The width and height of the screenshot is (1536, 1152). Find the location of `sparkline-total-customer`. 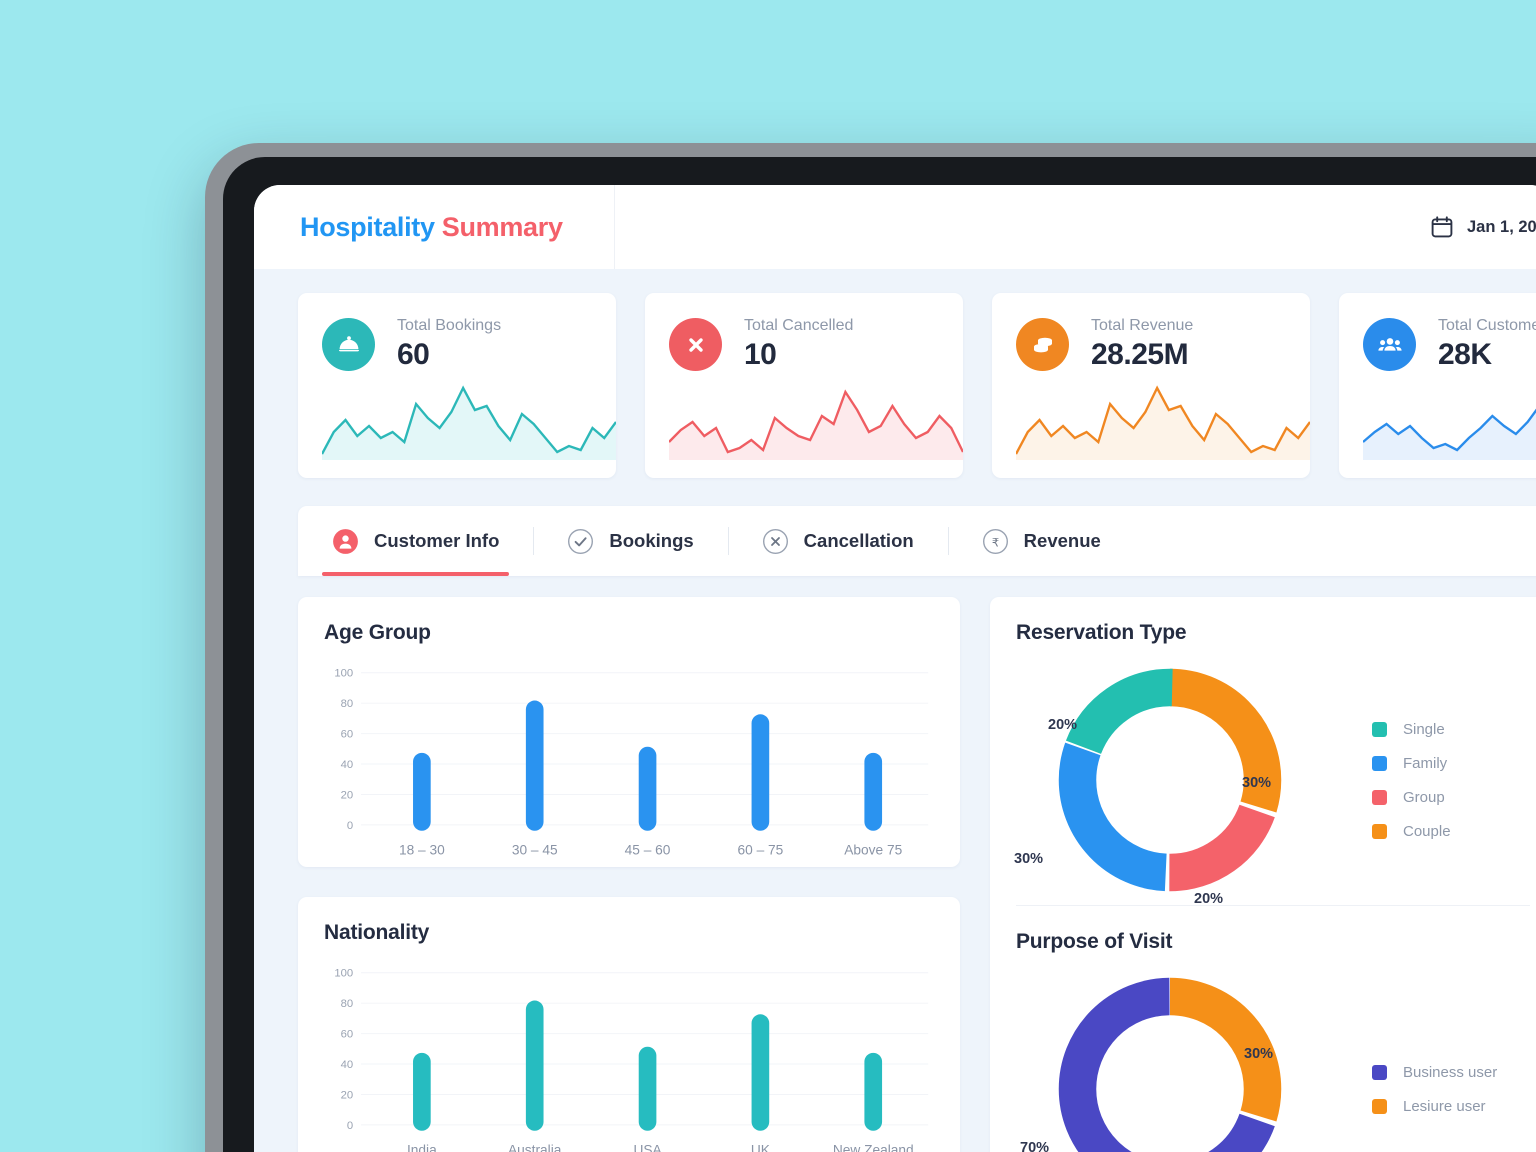

sparkline-total-customer is located at coordinates (1449, 420).